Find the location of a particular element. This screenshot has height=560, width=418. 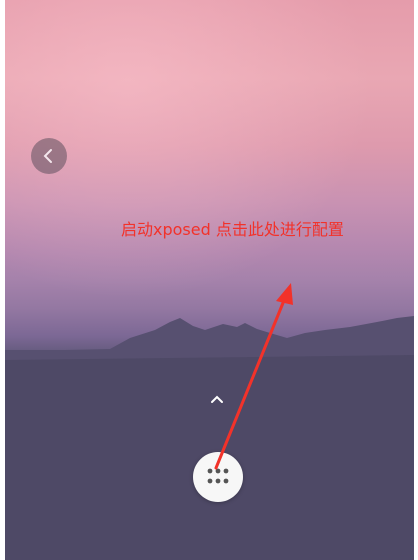

back-button is located at coordinates (49, 156).